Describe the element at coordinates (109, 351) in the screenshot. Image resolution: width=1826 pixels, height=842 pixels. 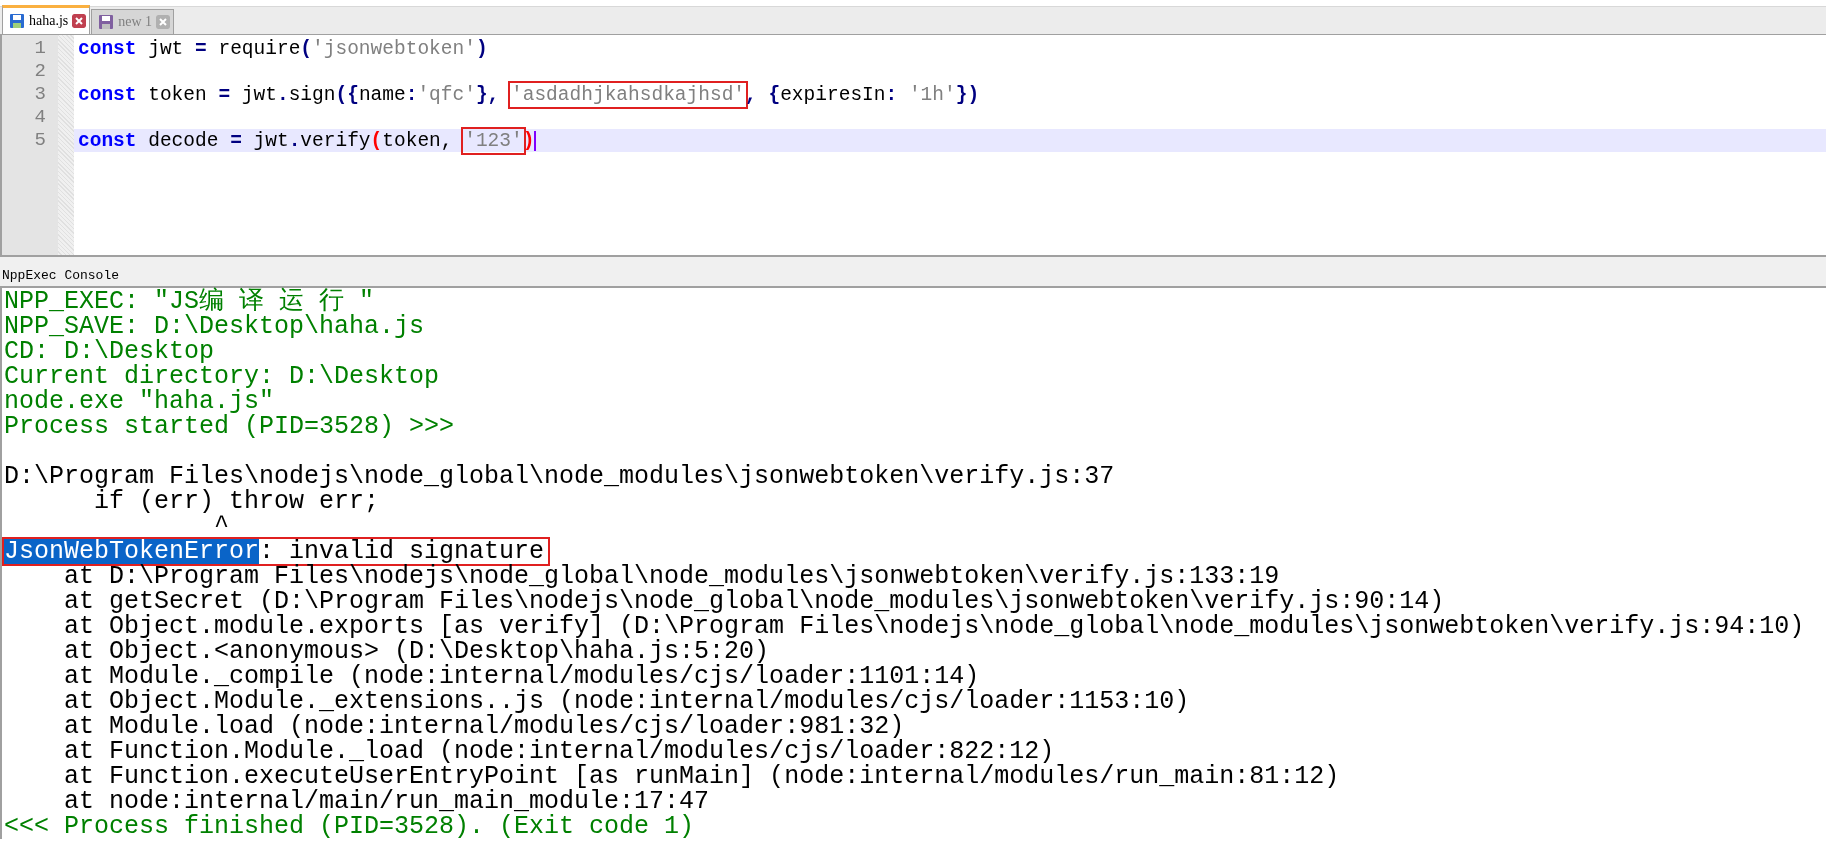
I see `console-line: CD: D:\Desktop` at that location.